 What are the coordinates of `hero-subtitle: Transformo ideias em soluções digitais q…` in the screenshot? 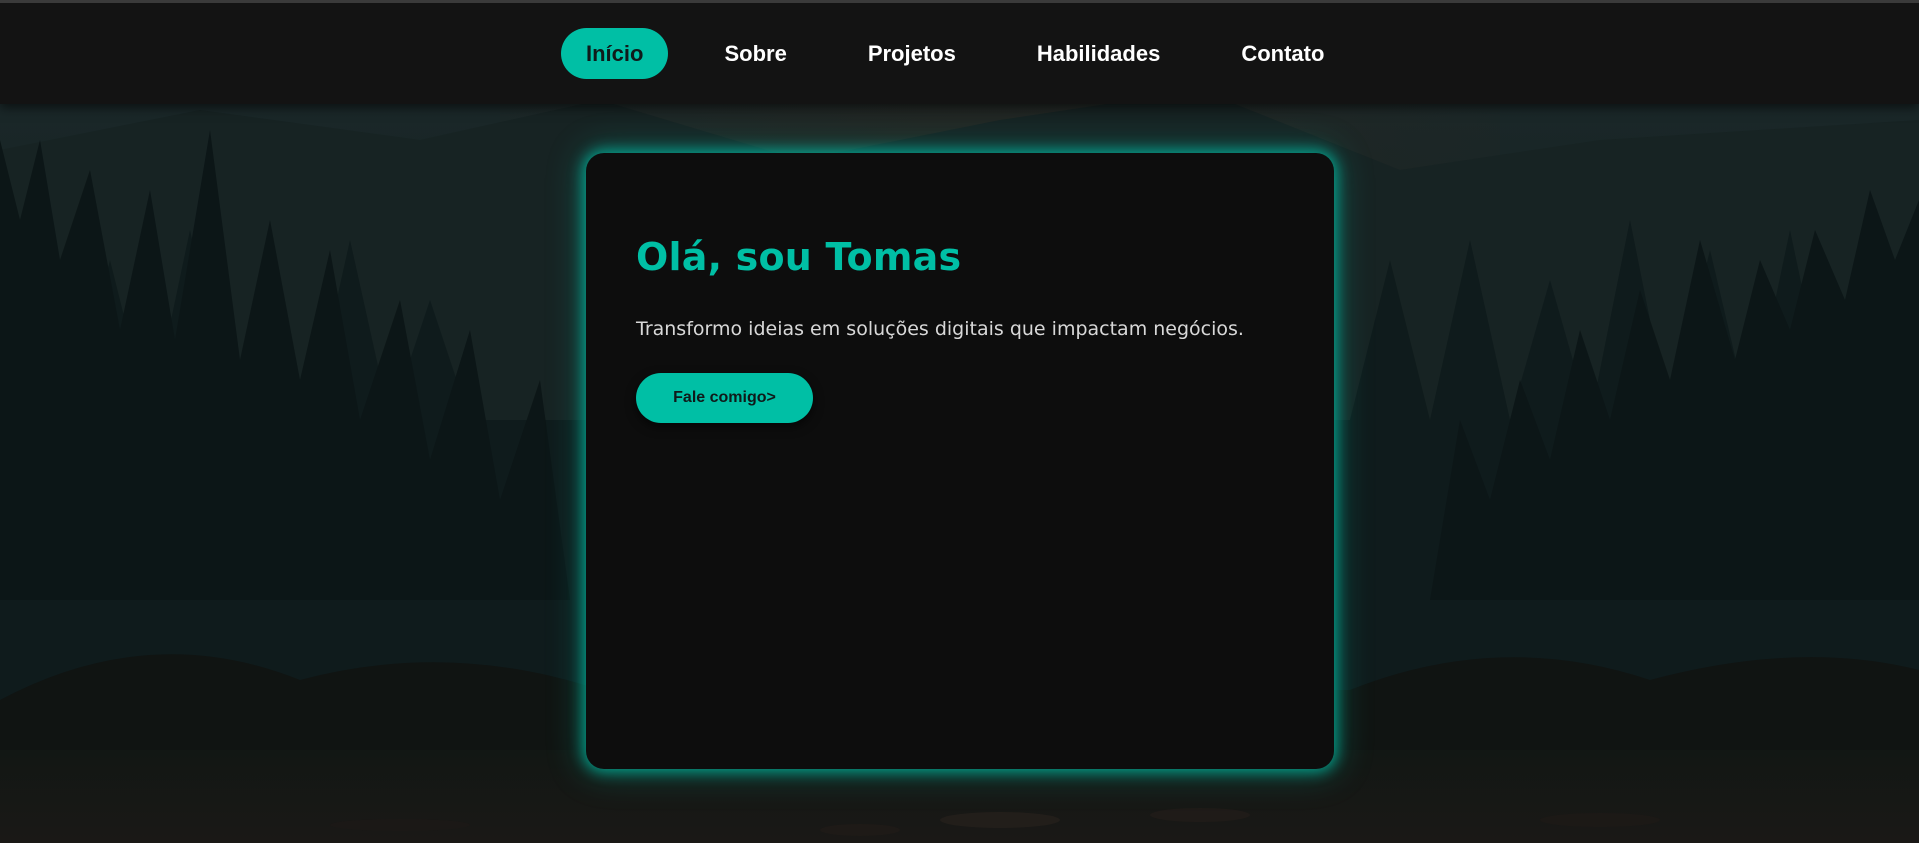 It's located at (940, 329).